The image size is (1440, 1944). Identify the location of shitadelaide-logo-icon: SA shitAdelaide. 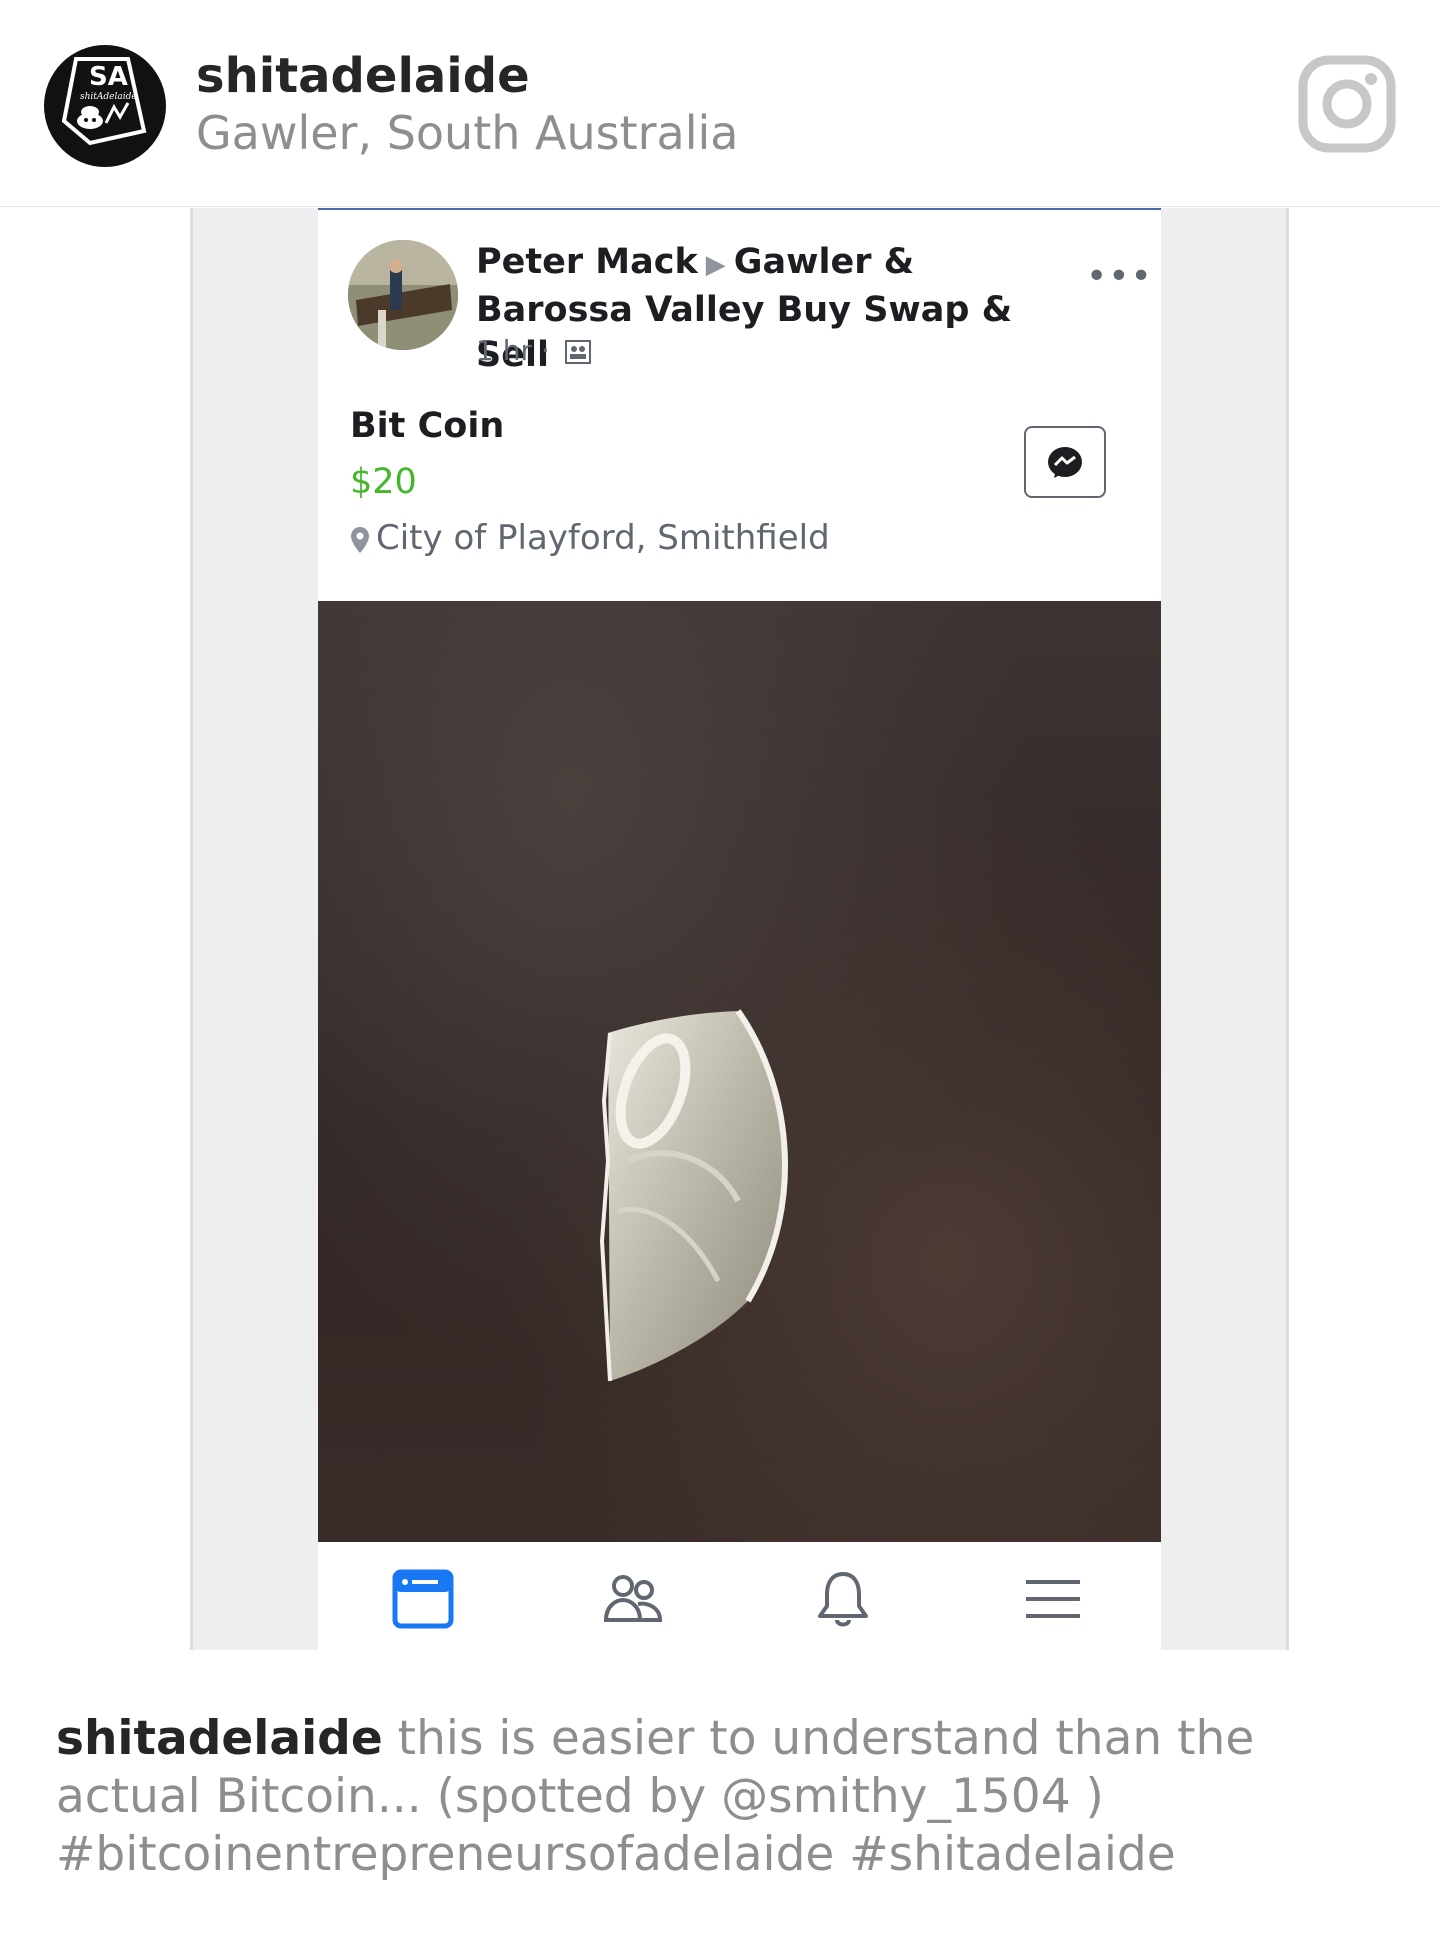
(104, 101).